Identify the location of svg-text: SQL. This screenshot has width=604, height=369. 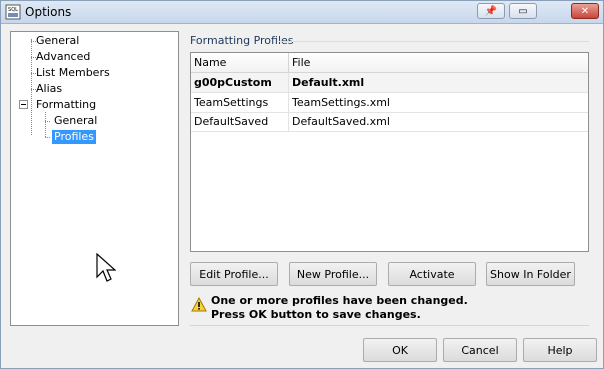
(13, 10).